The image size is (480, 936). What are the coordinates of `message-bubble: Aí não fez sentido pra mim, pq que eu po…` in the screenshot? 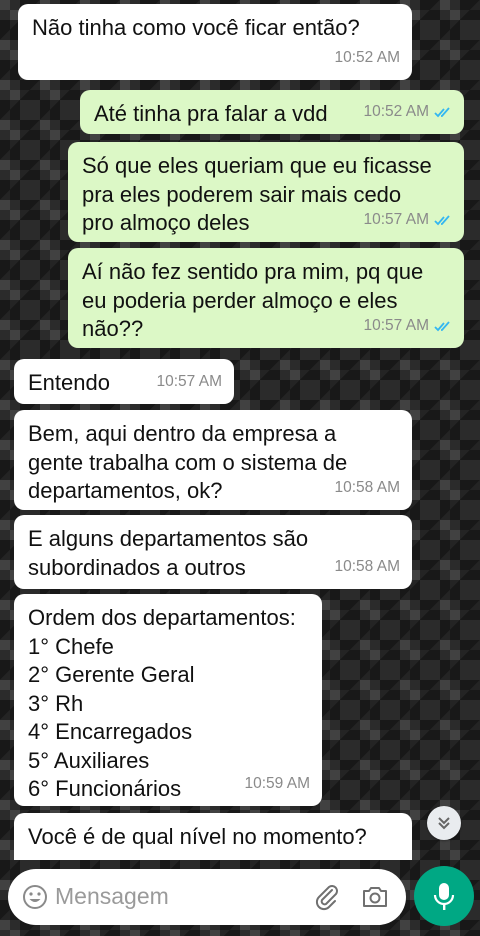 It's located at (266, 298).